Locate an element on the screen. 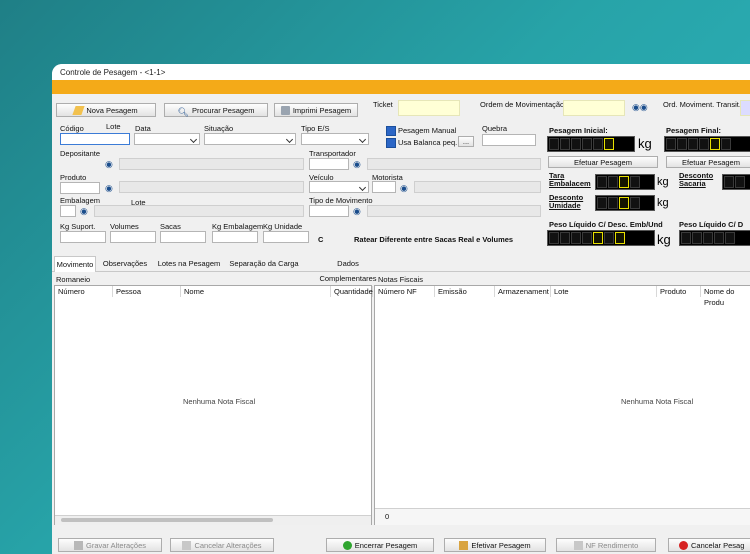 This screenshot has width=750, height=554. tab-observacoes: Observações is located at coordinates (125, 263).